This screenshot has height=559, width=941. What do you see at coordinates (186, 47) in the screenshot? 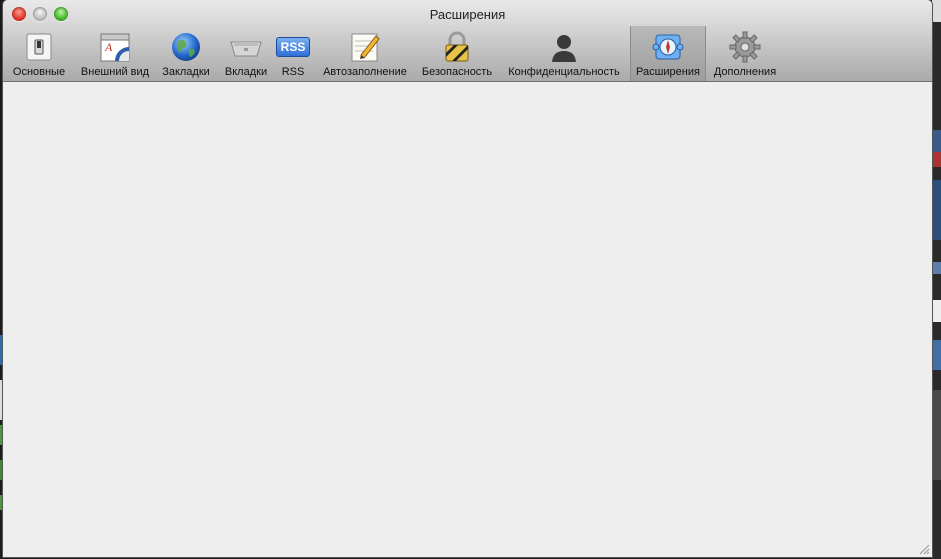
I see `globe-icon` at bounding box center [186, 47].